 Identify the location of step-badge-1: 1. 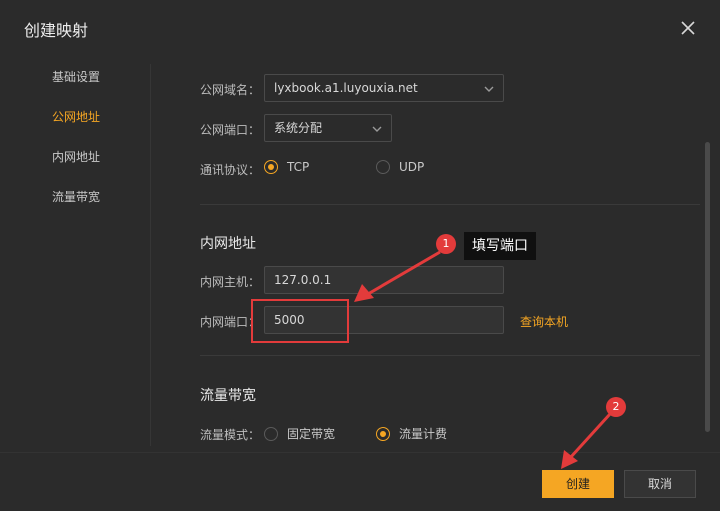
(446, 244).